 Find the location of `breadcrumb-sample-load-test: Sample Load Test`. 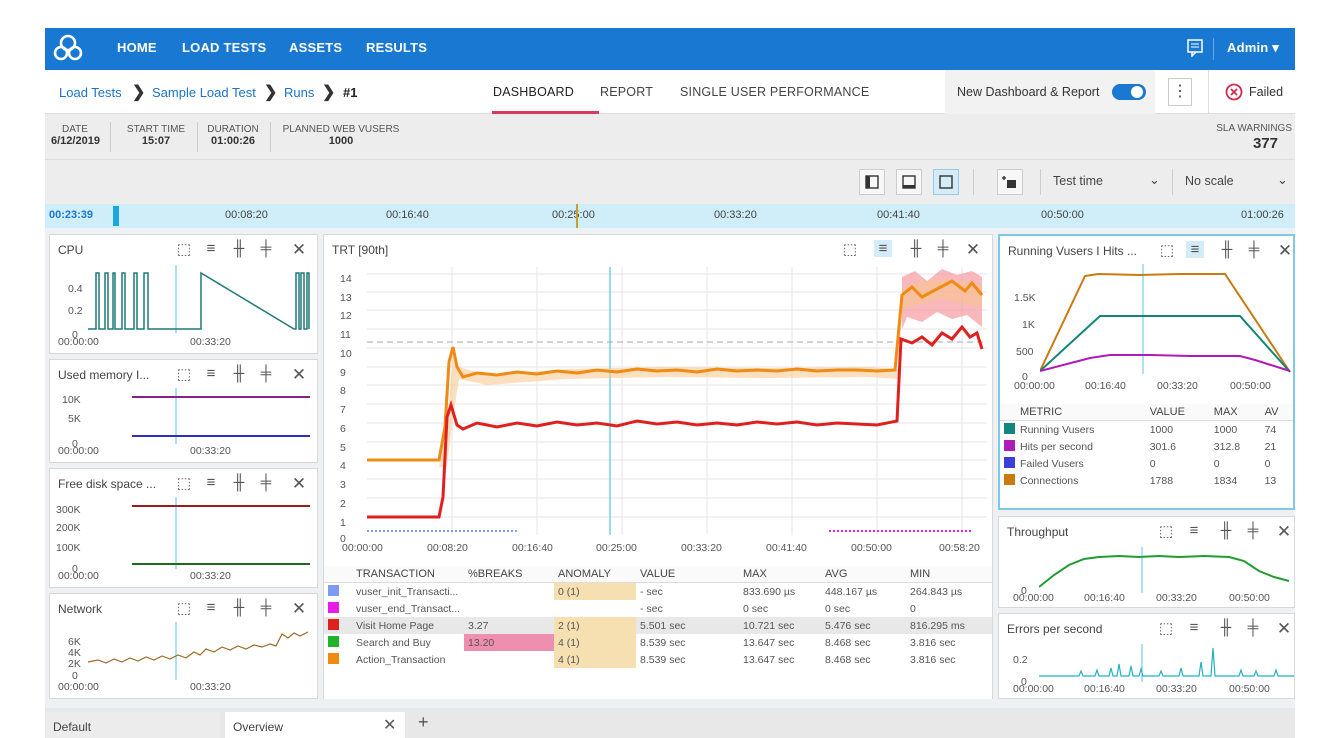

breadcrumb-sample-load-test: Sample Load Test is located at coordinates (204, 92).